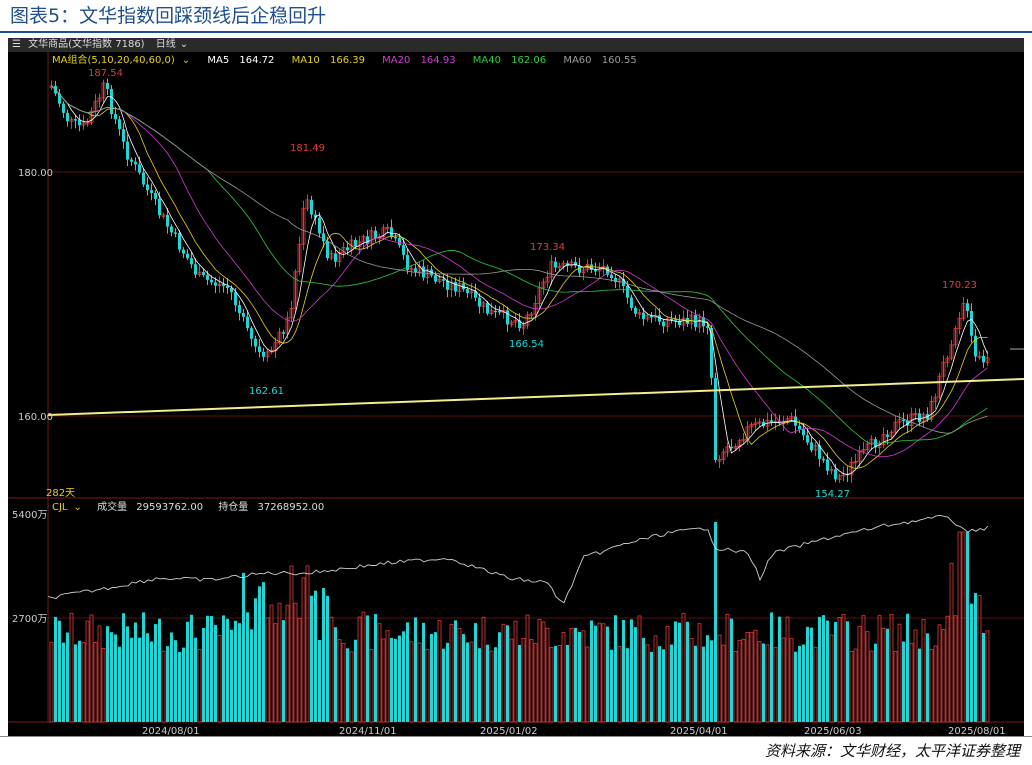  Describe the element at coordinates (516, 45) in the screenshot. I see `chart-toolbar: ☰ 文华商品(文华指数 7186) 日线 ⌄` at that location.